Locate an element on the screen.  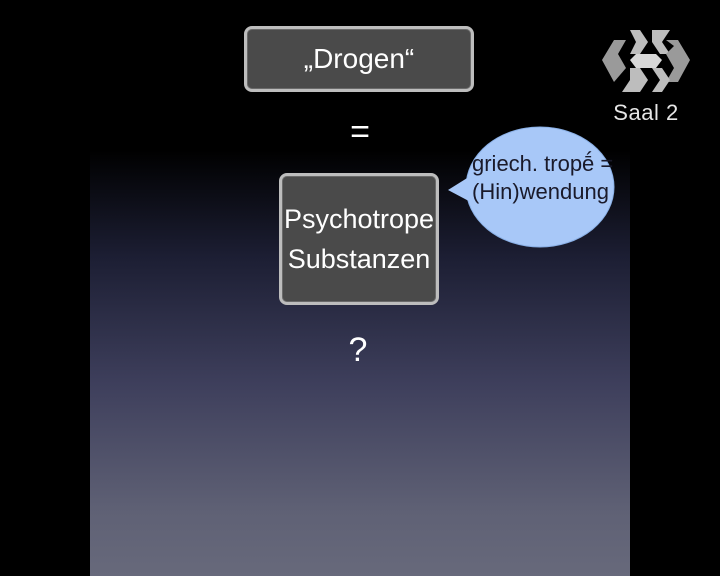
drogen-label: „Drogen“ is located at coordinates (359, 58).